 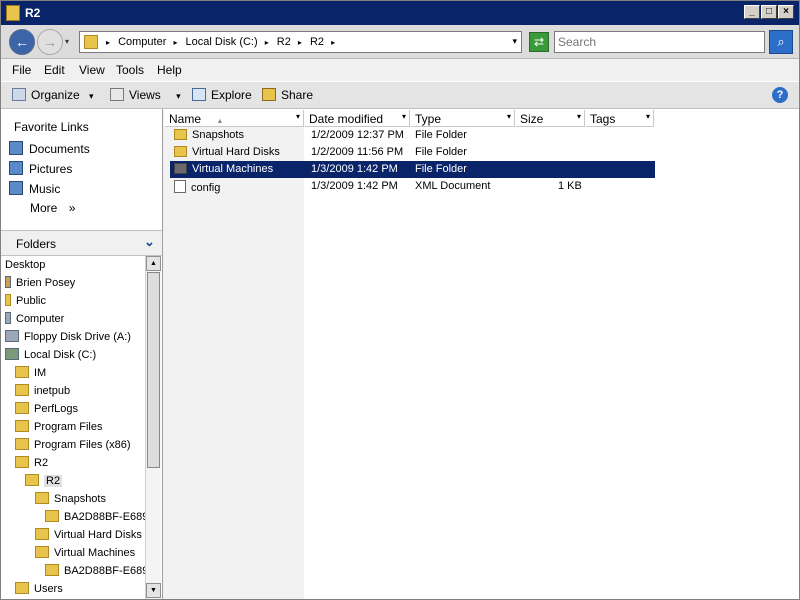 What do you see at coordinates (50, 42) in the screenshot?
I see `forward-button: →` at bounding box center [50, 42].